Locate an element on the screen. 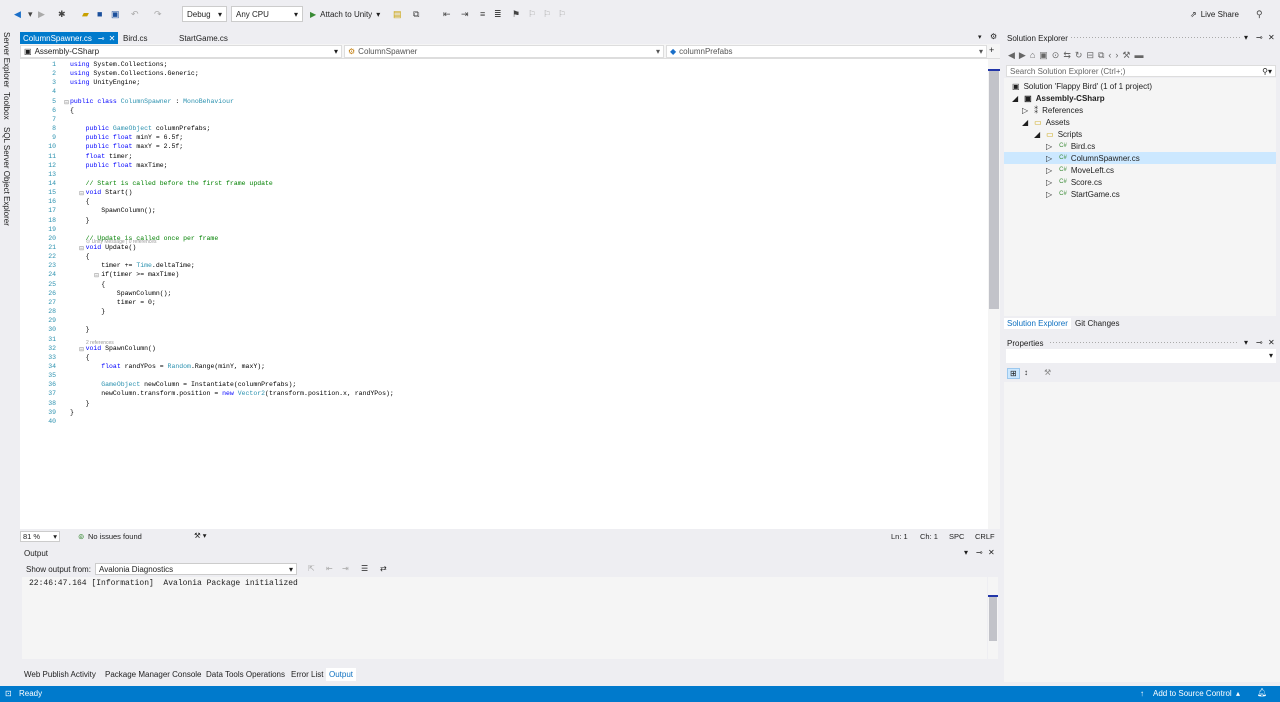  word-wrap-icon: ⇄ is located at coordinates (383, 568).